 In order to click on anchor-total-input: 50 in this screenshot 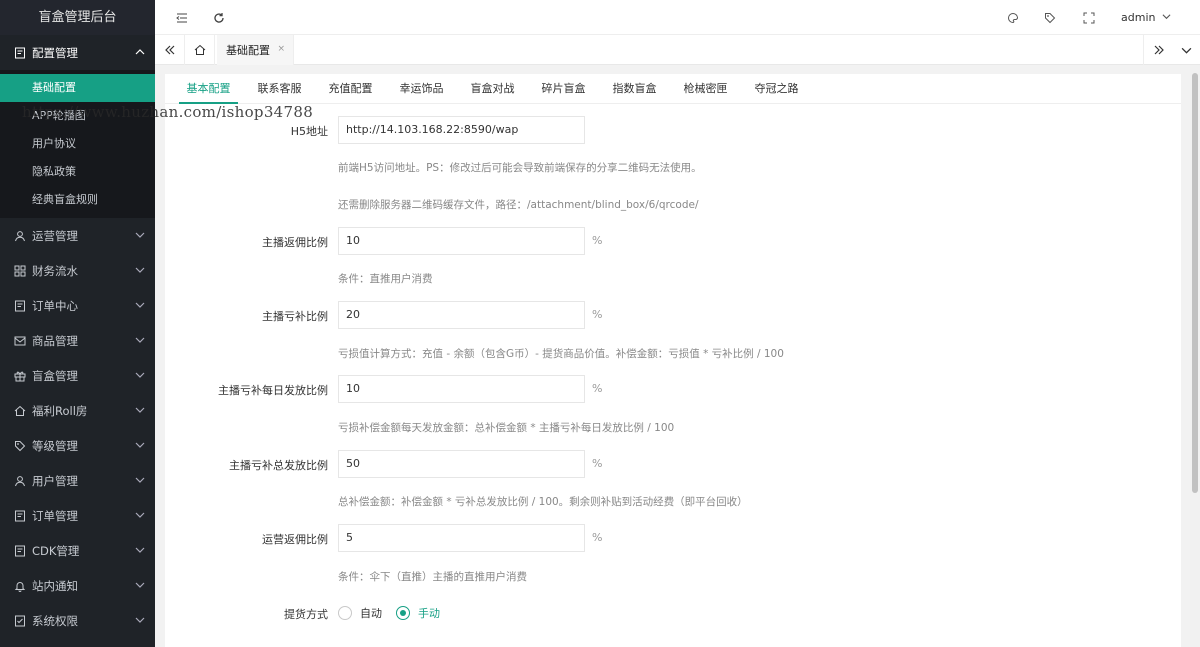, I will do `click(461, 464)`.